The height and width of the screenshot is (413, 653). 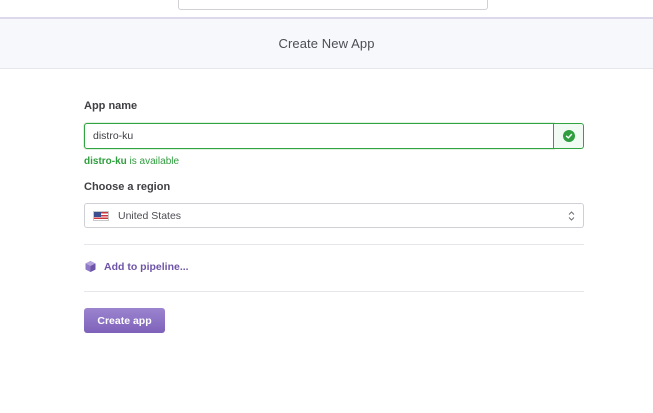 I want to click on app-name-status, so click(x=569, y=136).